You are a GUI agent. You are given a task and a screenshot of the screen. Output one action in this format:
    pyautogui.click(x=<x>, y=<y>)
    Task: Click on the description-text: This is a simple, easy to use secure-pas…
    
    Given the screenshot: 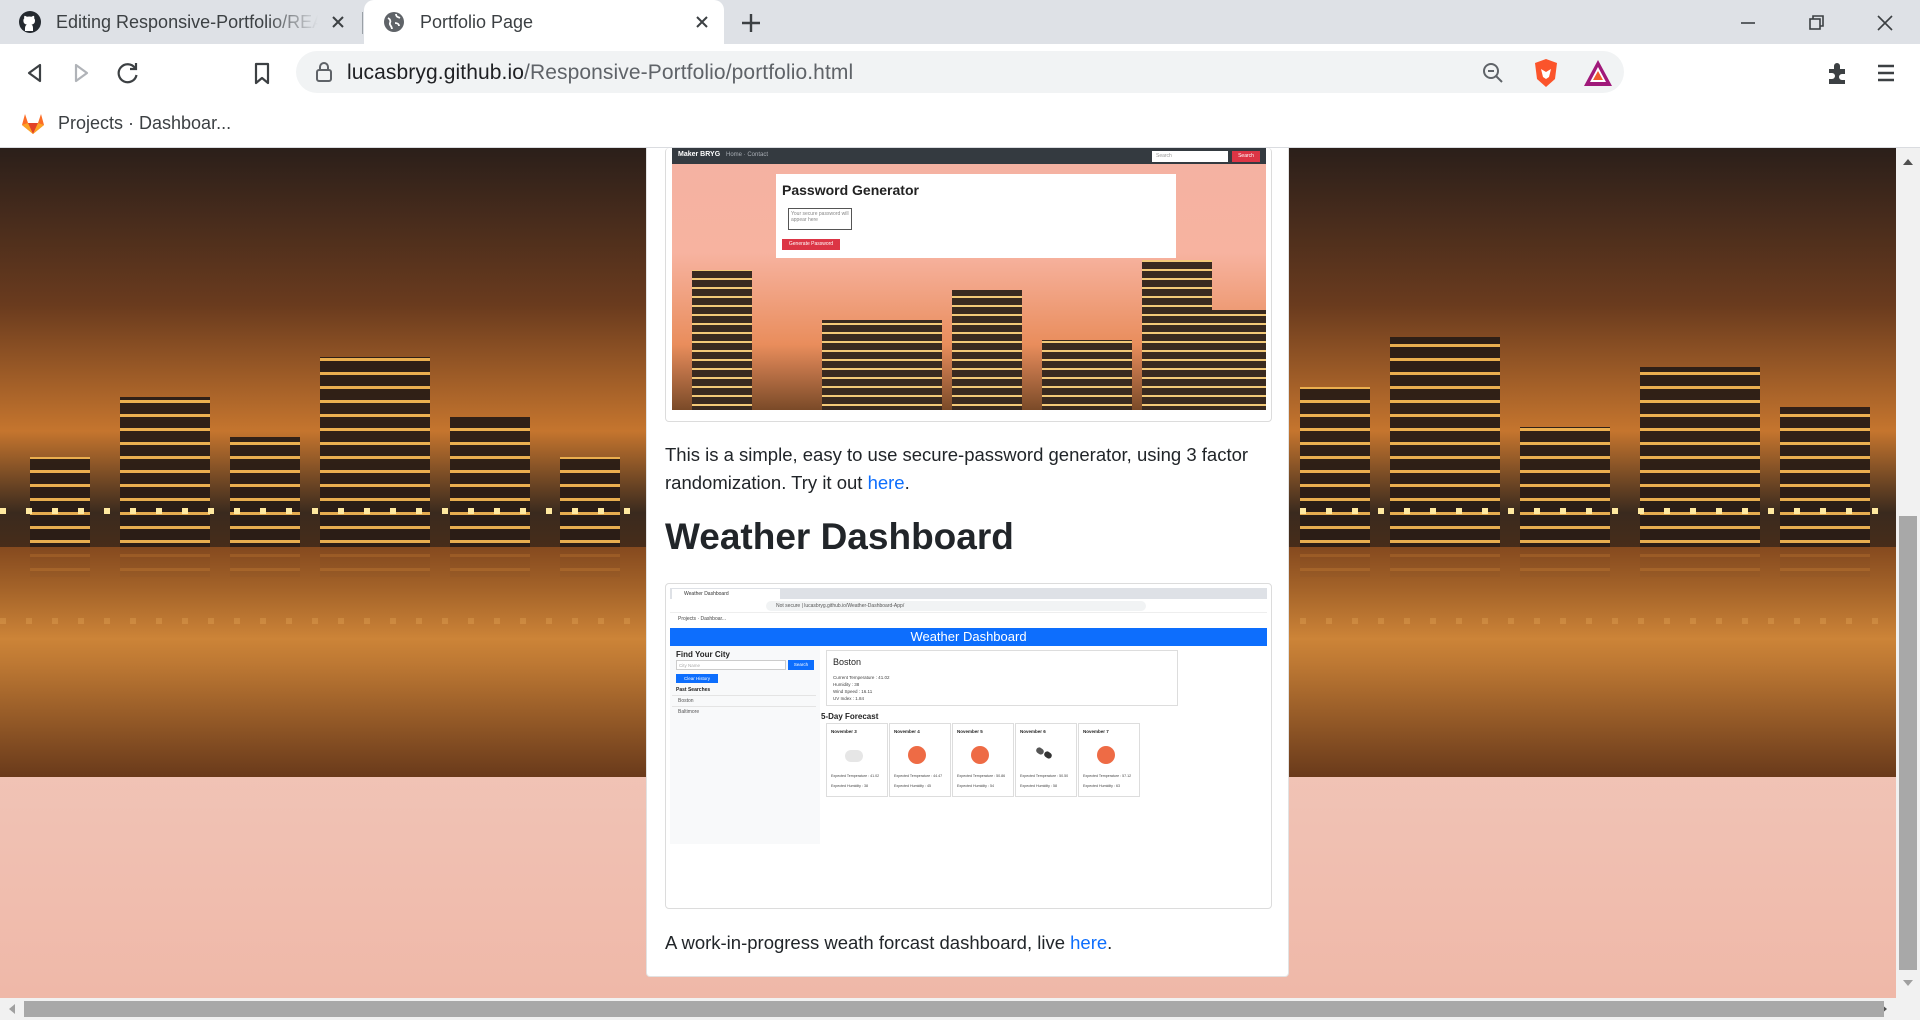 What is the action you would take?
    pyautogui.click(x=957, y=468)
    